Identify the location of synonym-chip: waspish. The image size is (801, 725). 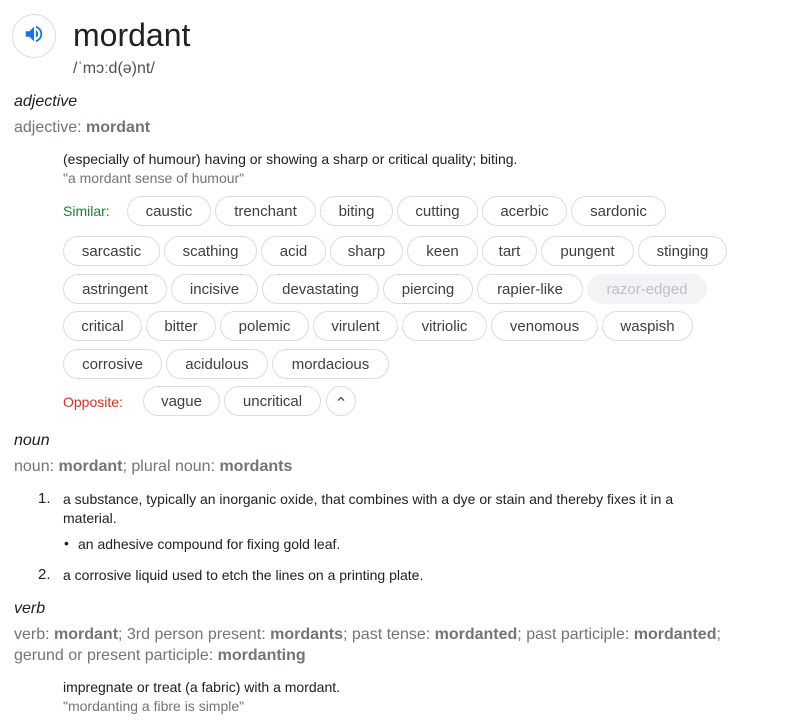
(647, 326).